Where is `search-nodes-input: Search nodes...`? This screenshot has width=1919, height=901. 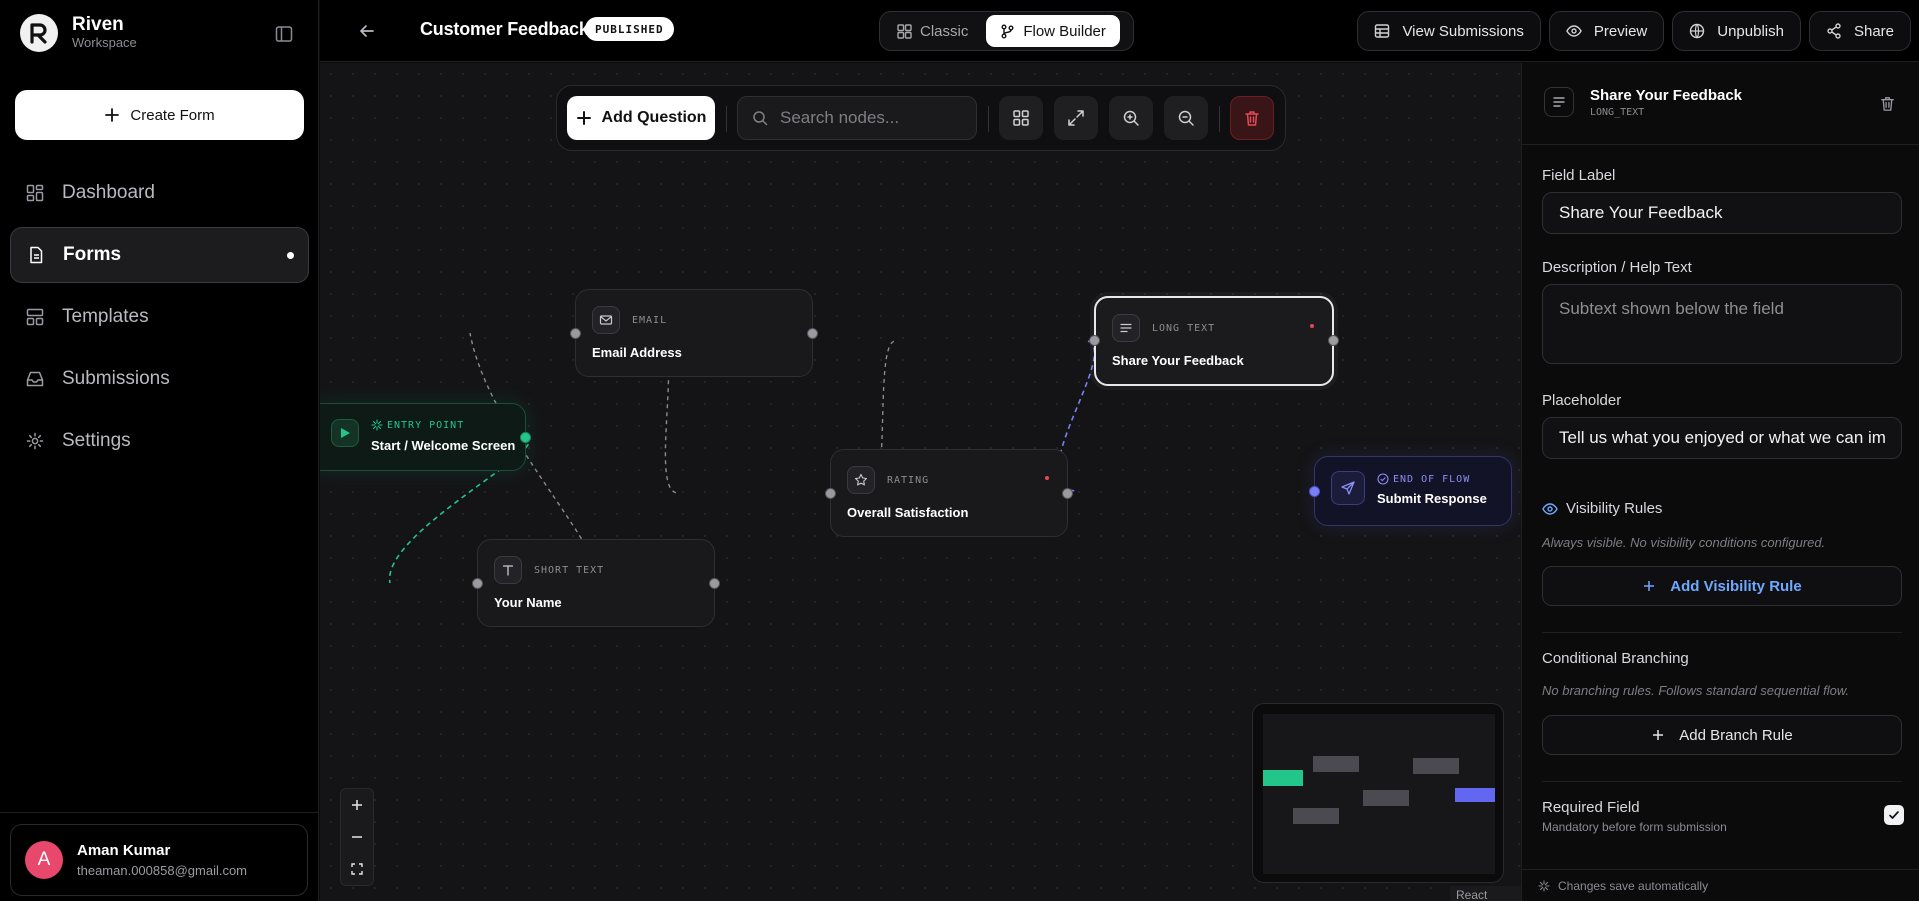 search-nodes-input: Search nodes... is located at coordinates (857, 118).